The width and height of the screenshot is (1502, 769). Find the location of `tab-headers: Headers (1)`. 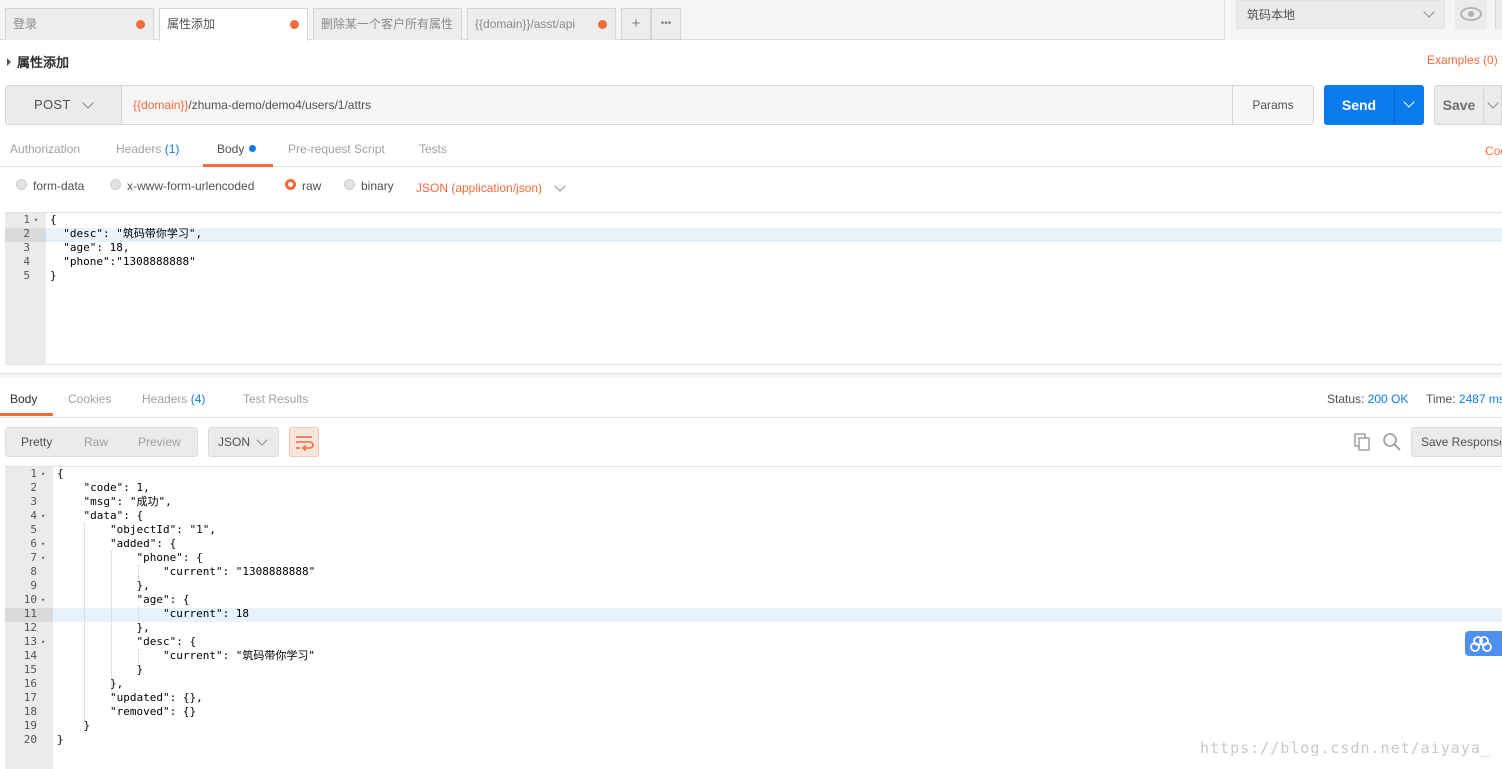

tab-headers: Headers (1) is located at coordinates (147, 149).